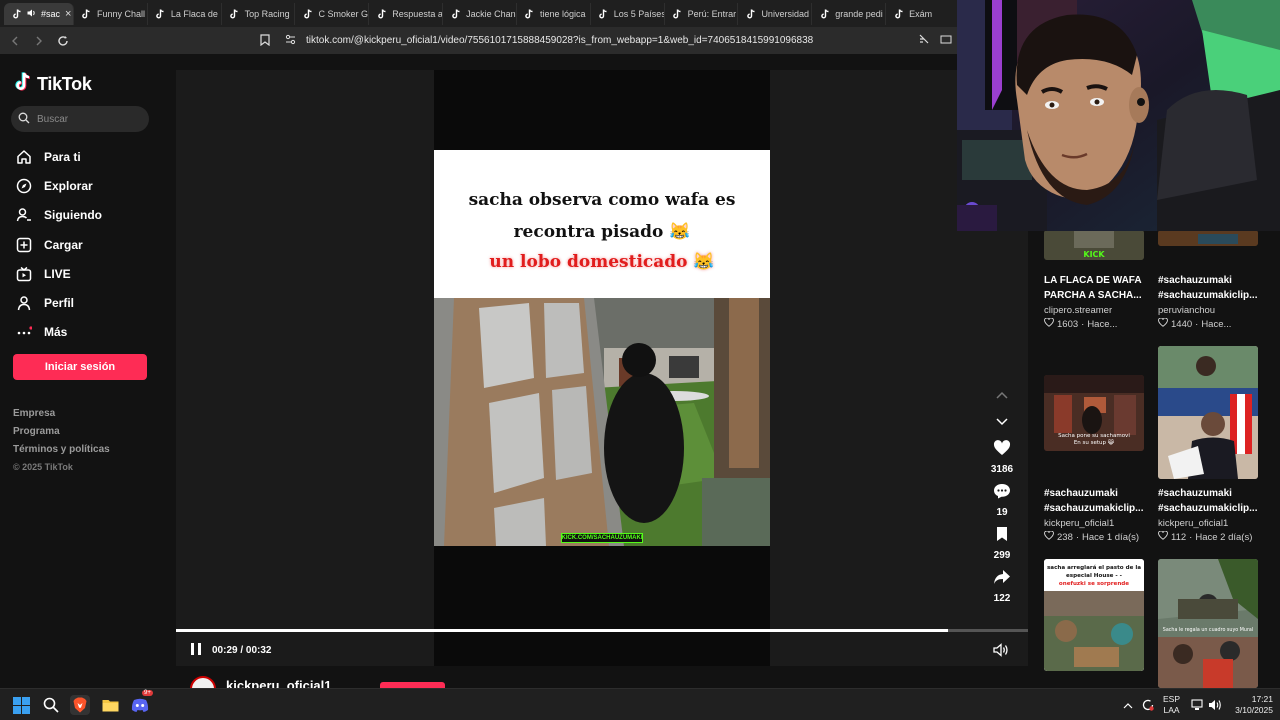 The image size is (1280, 720). What do you see at coordinates (1002, 493) in the screenshot?
I see `comment-icon` at bounding box center [1002, 493].